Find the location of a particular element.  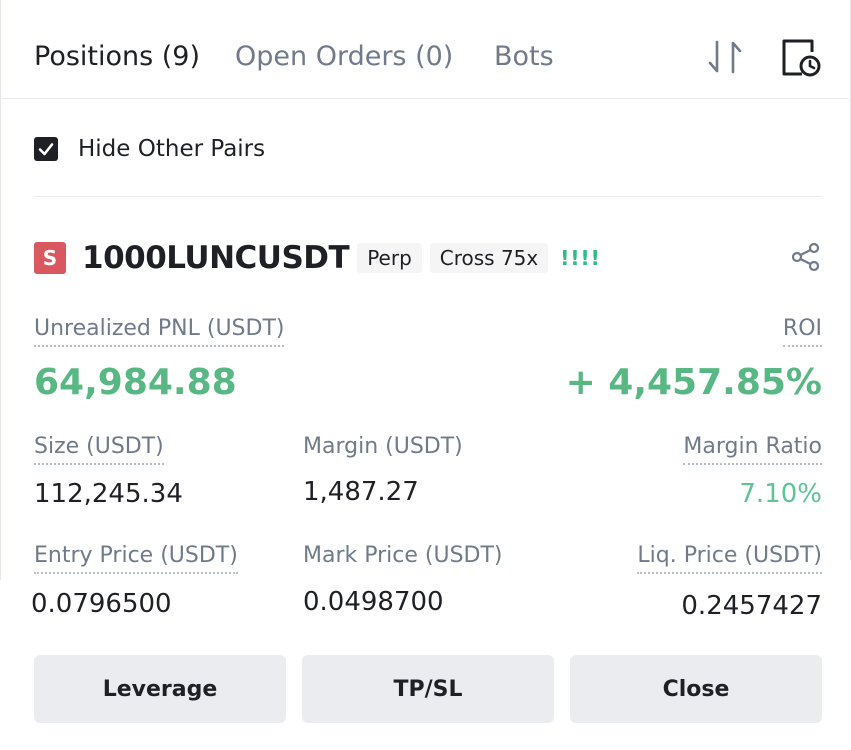

margin-value: 1,487.27 is located at coordinates (361, 492).